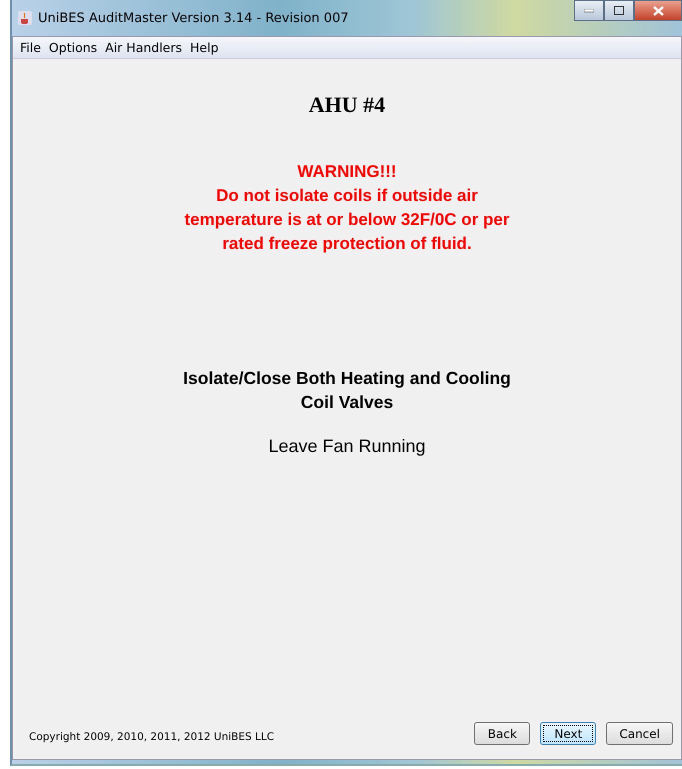 The width and height of the screenshot is (682, 769). I want to click on menu-item: Help, so click(204, 47).